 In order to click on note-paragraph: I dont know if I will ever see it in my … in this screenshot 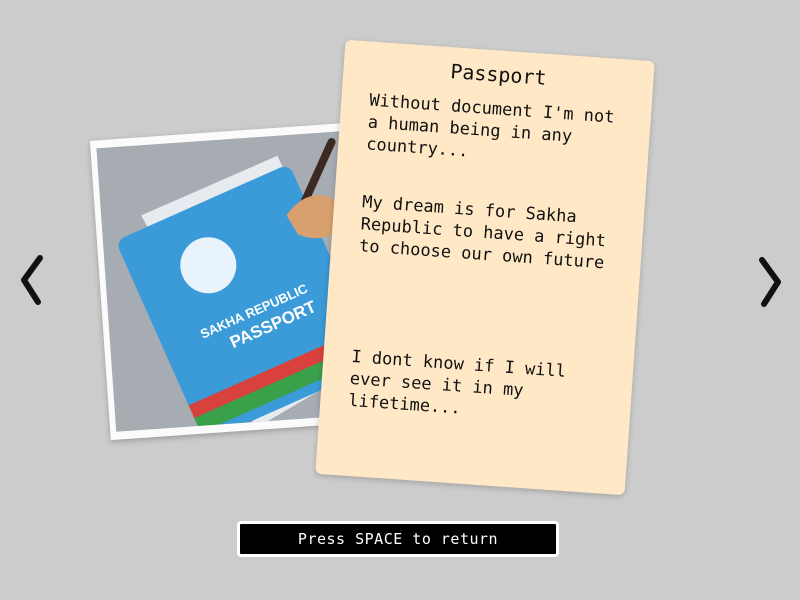, I will do `click(457, 382)`.